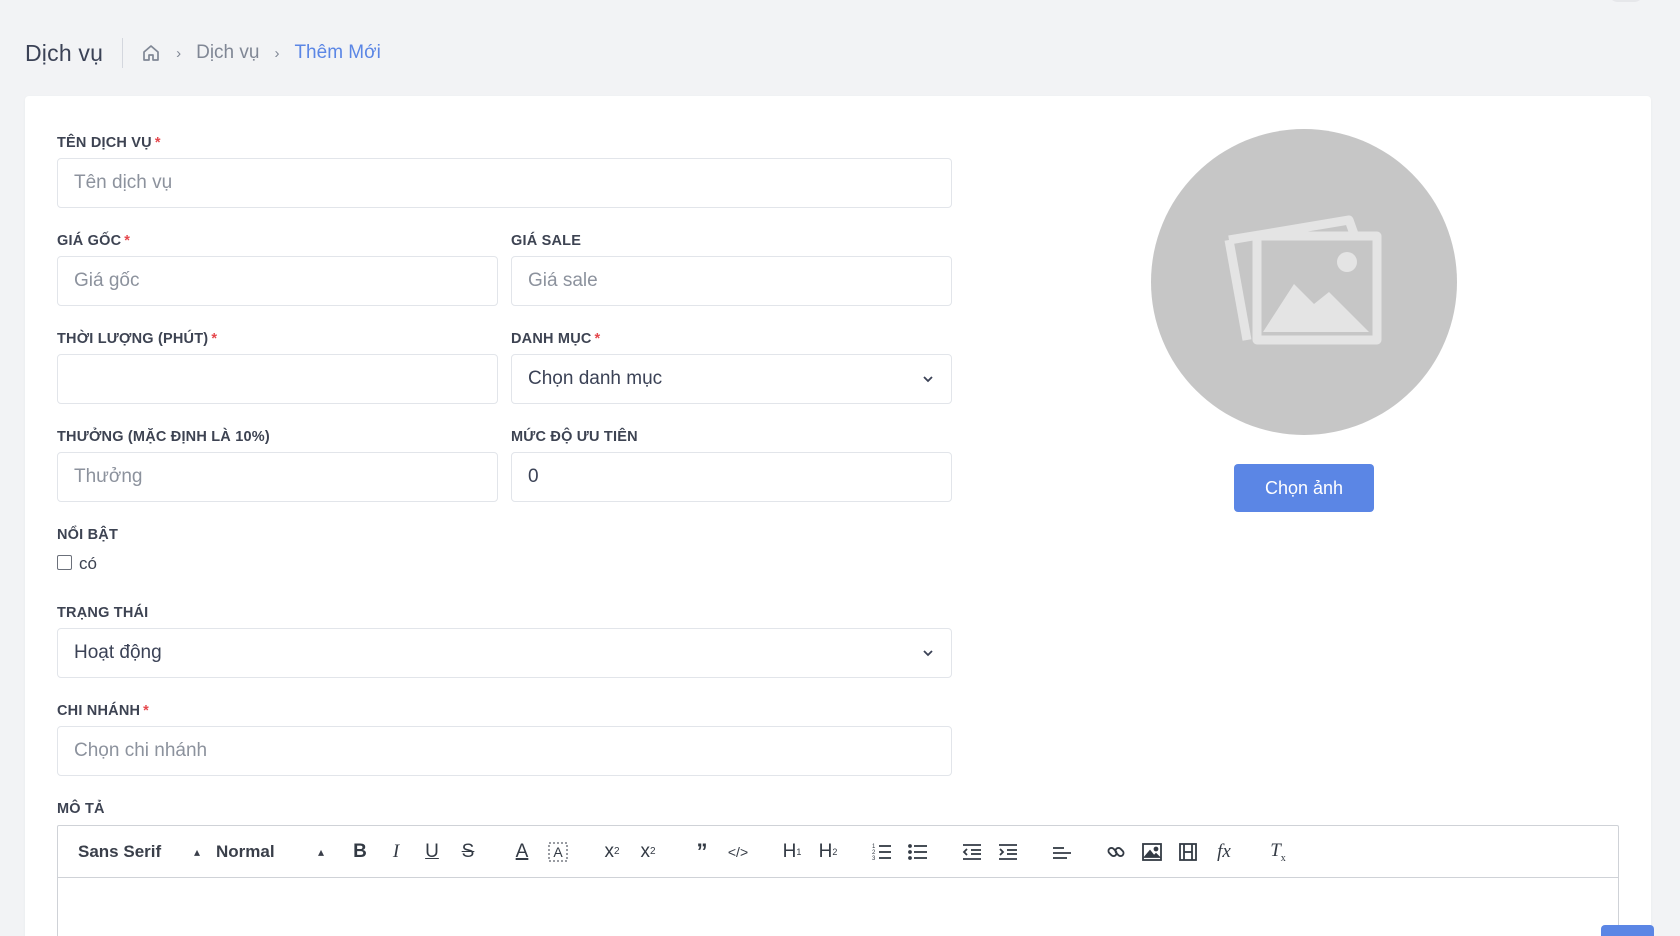 The width and height of the screenshot is (1680, 936). I want to click on choose-image-button: Chọn ảnh, so click(1304, 488).